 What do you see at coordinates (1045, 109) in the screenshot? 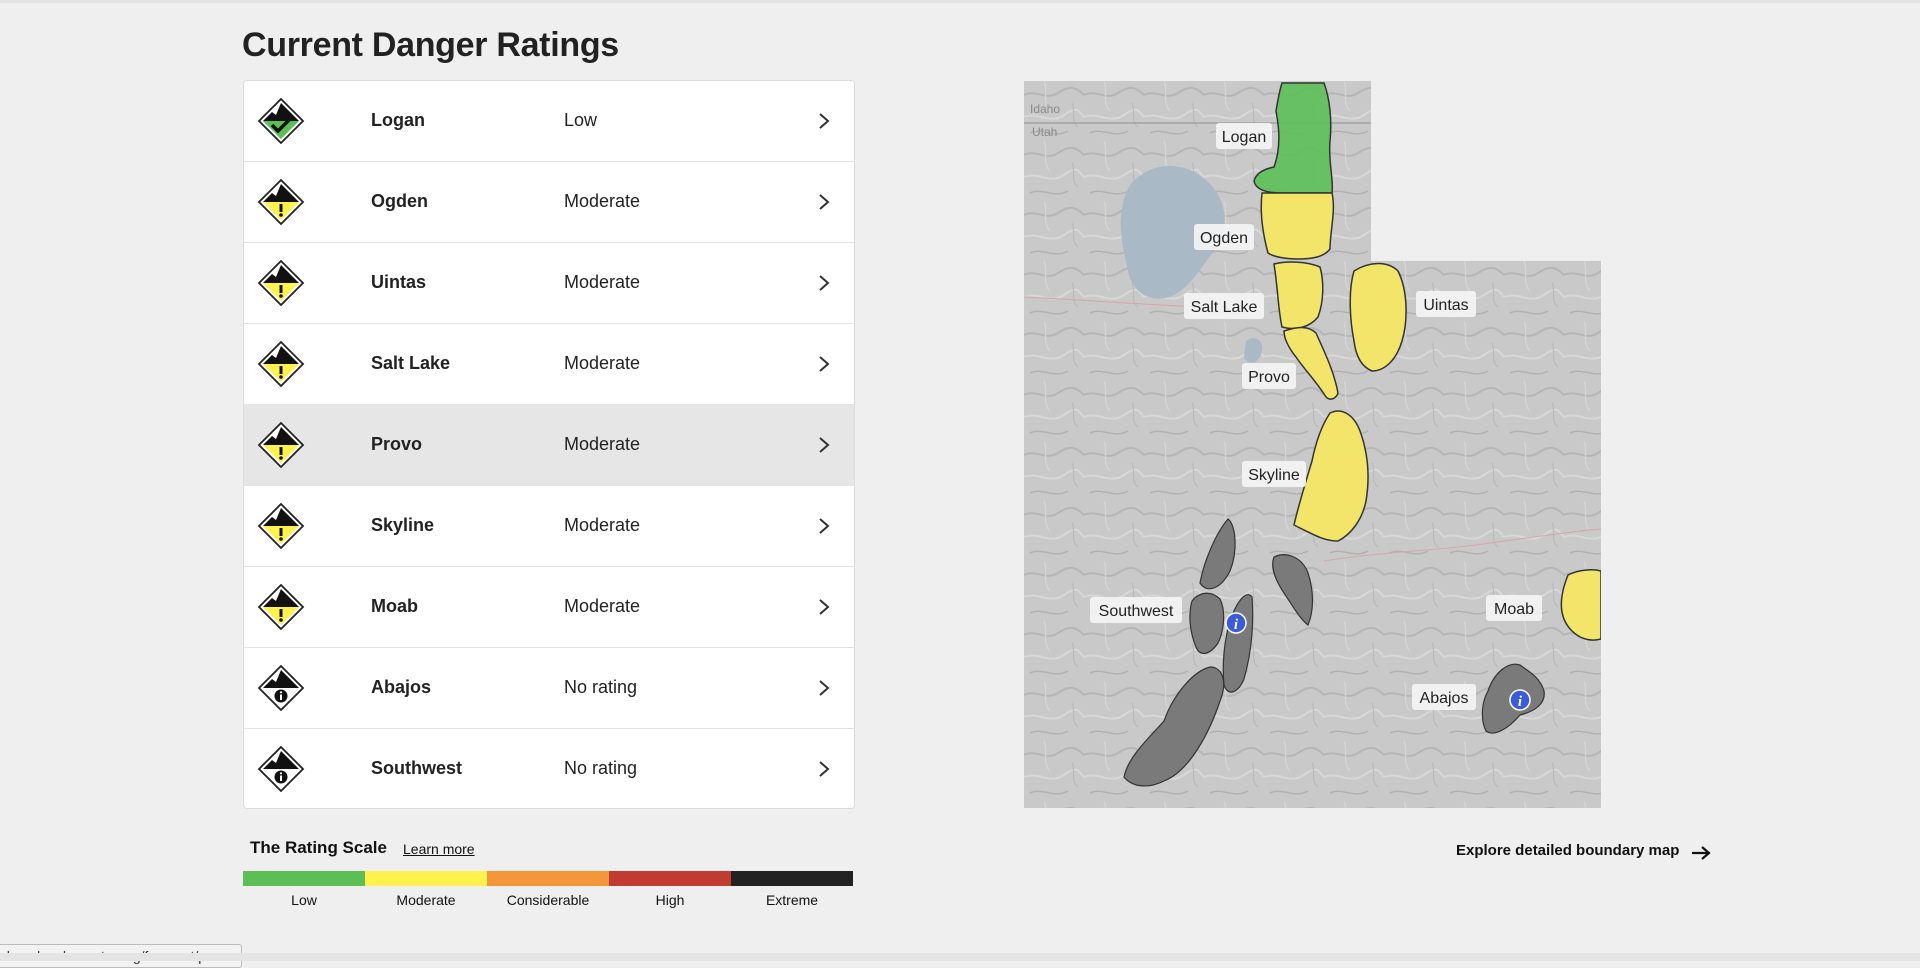
I see `state-label-idaho: Idaho` at bounding box center [1045, 109].